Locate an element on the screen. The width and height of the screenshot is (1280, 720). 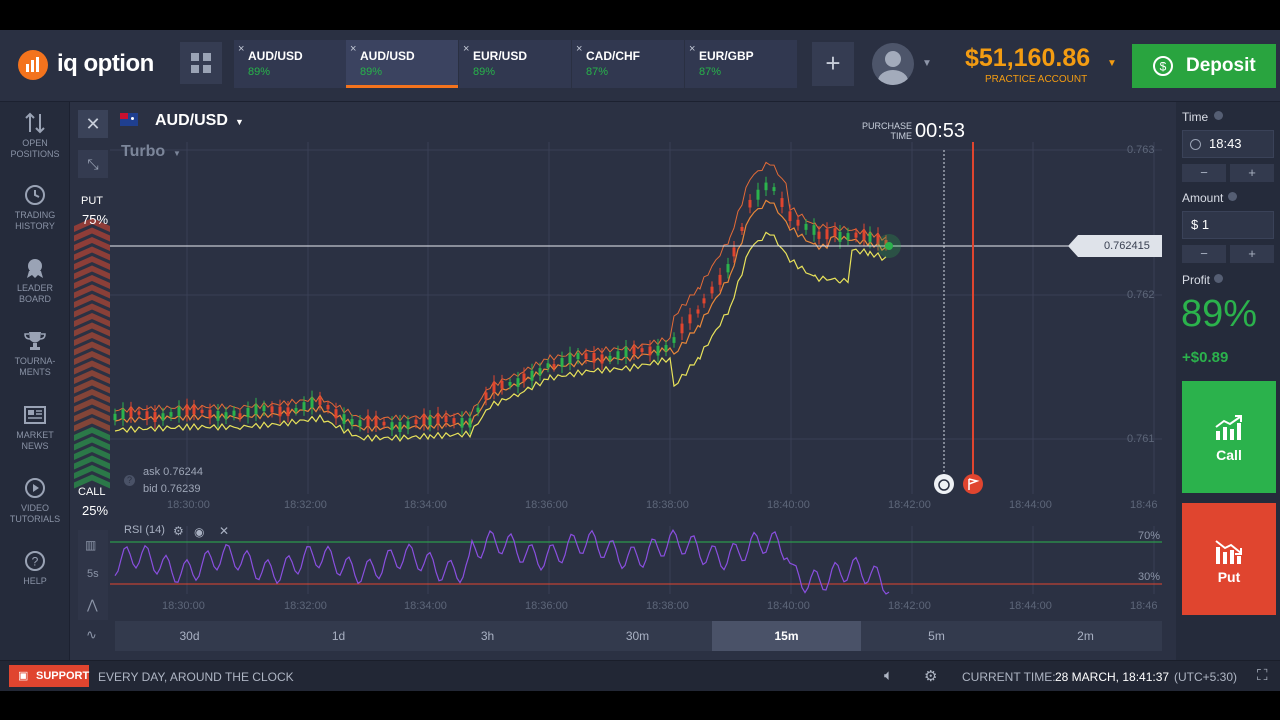
asset-chevron-down-icon: ▼ is located at coordinates (239, 122).